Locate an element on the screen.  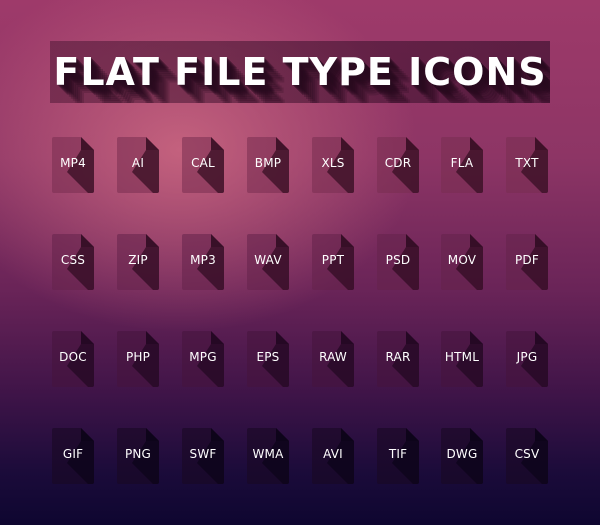
file-type-label: PDF is located at coordinates (527, 260).